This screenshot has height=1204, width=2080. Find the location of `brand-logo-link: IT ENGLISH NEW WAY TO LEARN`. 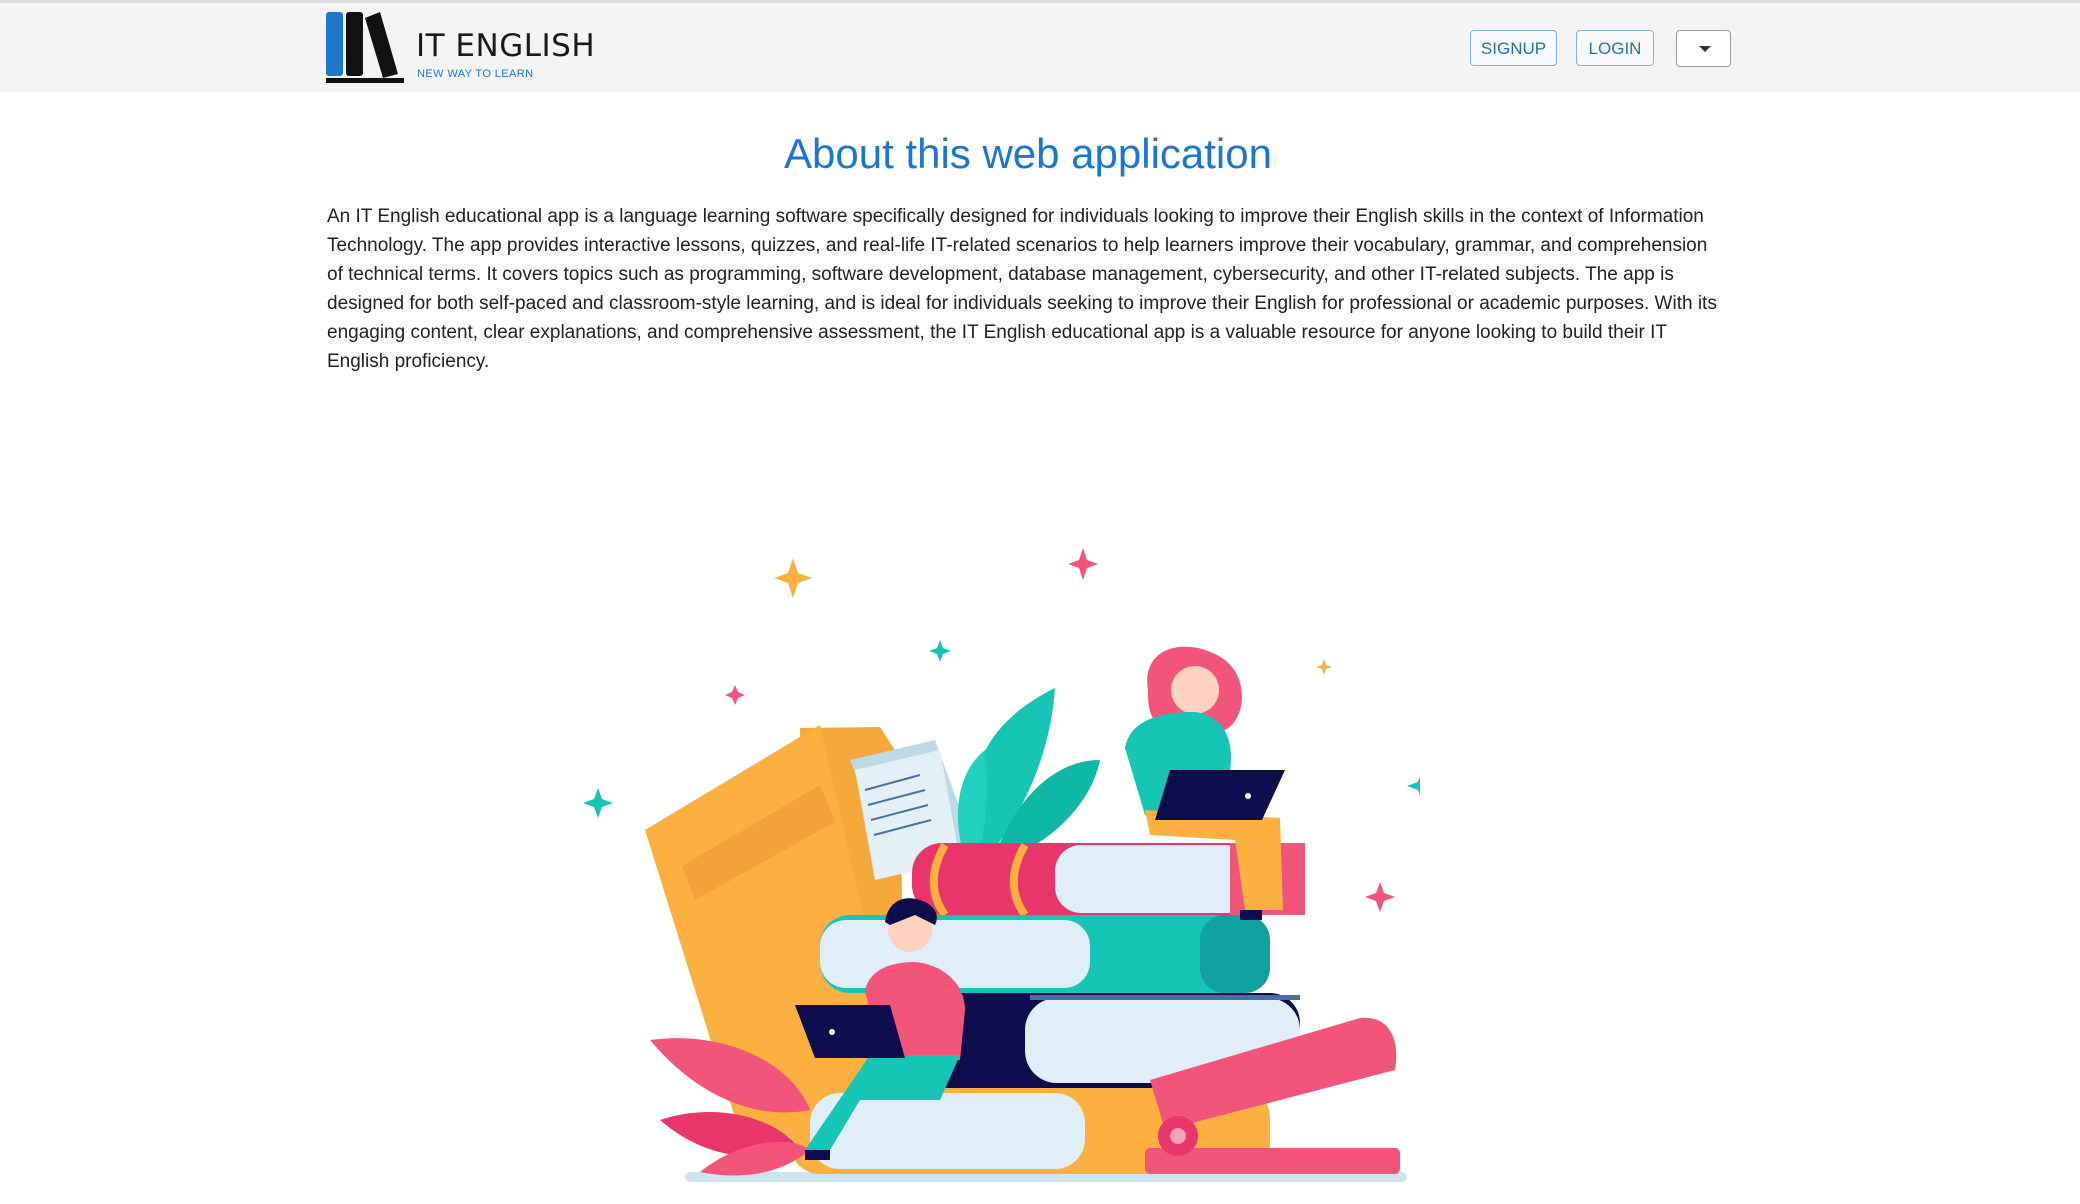

brand-logo-link: IT ENGLISH NEW WAY TO LEARN is located at coordinates (460, 47).